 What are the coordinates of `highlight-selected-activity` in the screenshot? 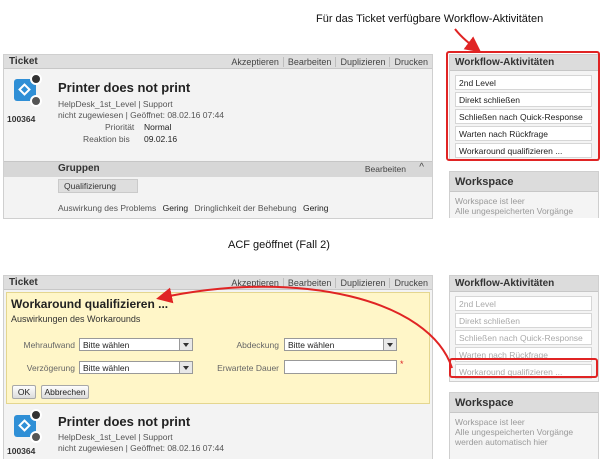 It's located at (523, 368).